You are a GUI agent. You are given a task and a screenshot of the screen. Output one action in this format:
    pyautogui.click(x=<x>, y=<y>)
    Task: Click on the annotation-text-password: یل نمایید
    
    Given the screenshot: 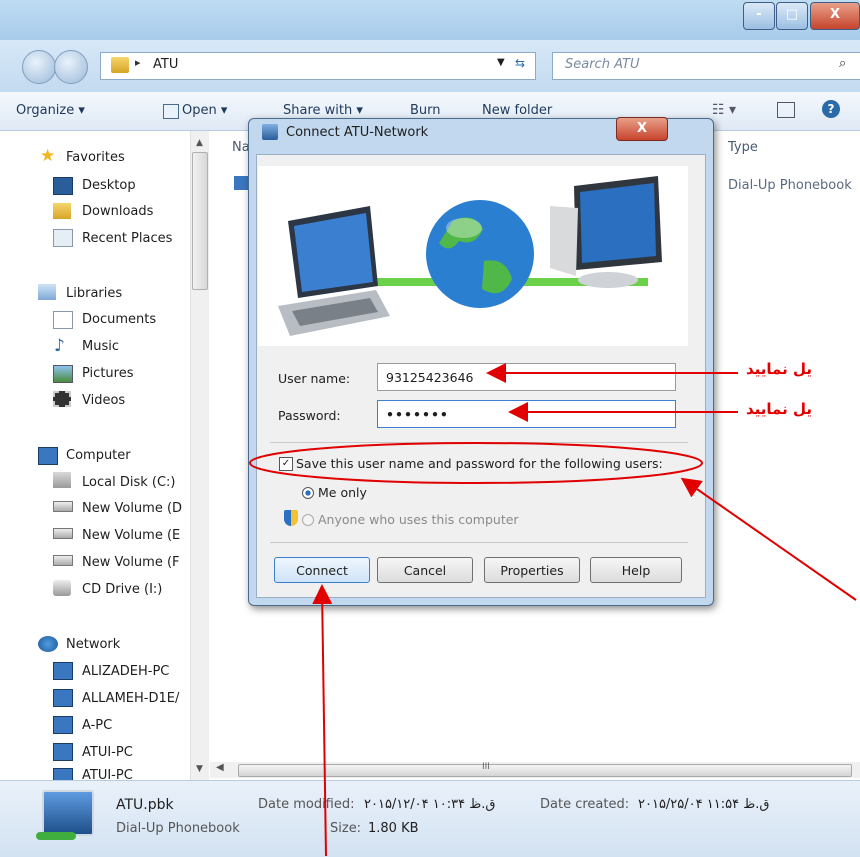 What is the action you would take?
    pyautogui.click(x=779, y=409)
    